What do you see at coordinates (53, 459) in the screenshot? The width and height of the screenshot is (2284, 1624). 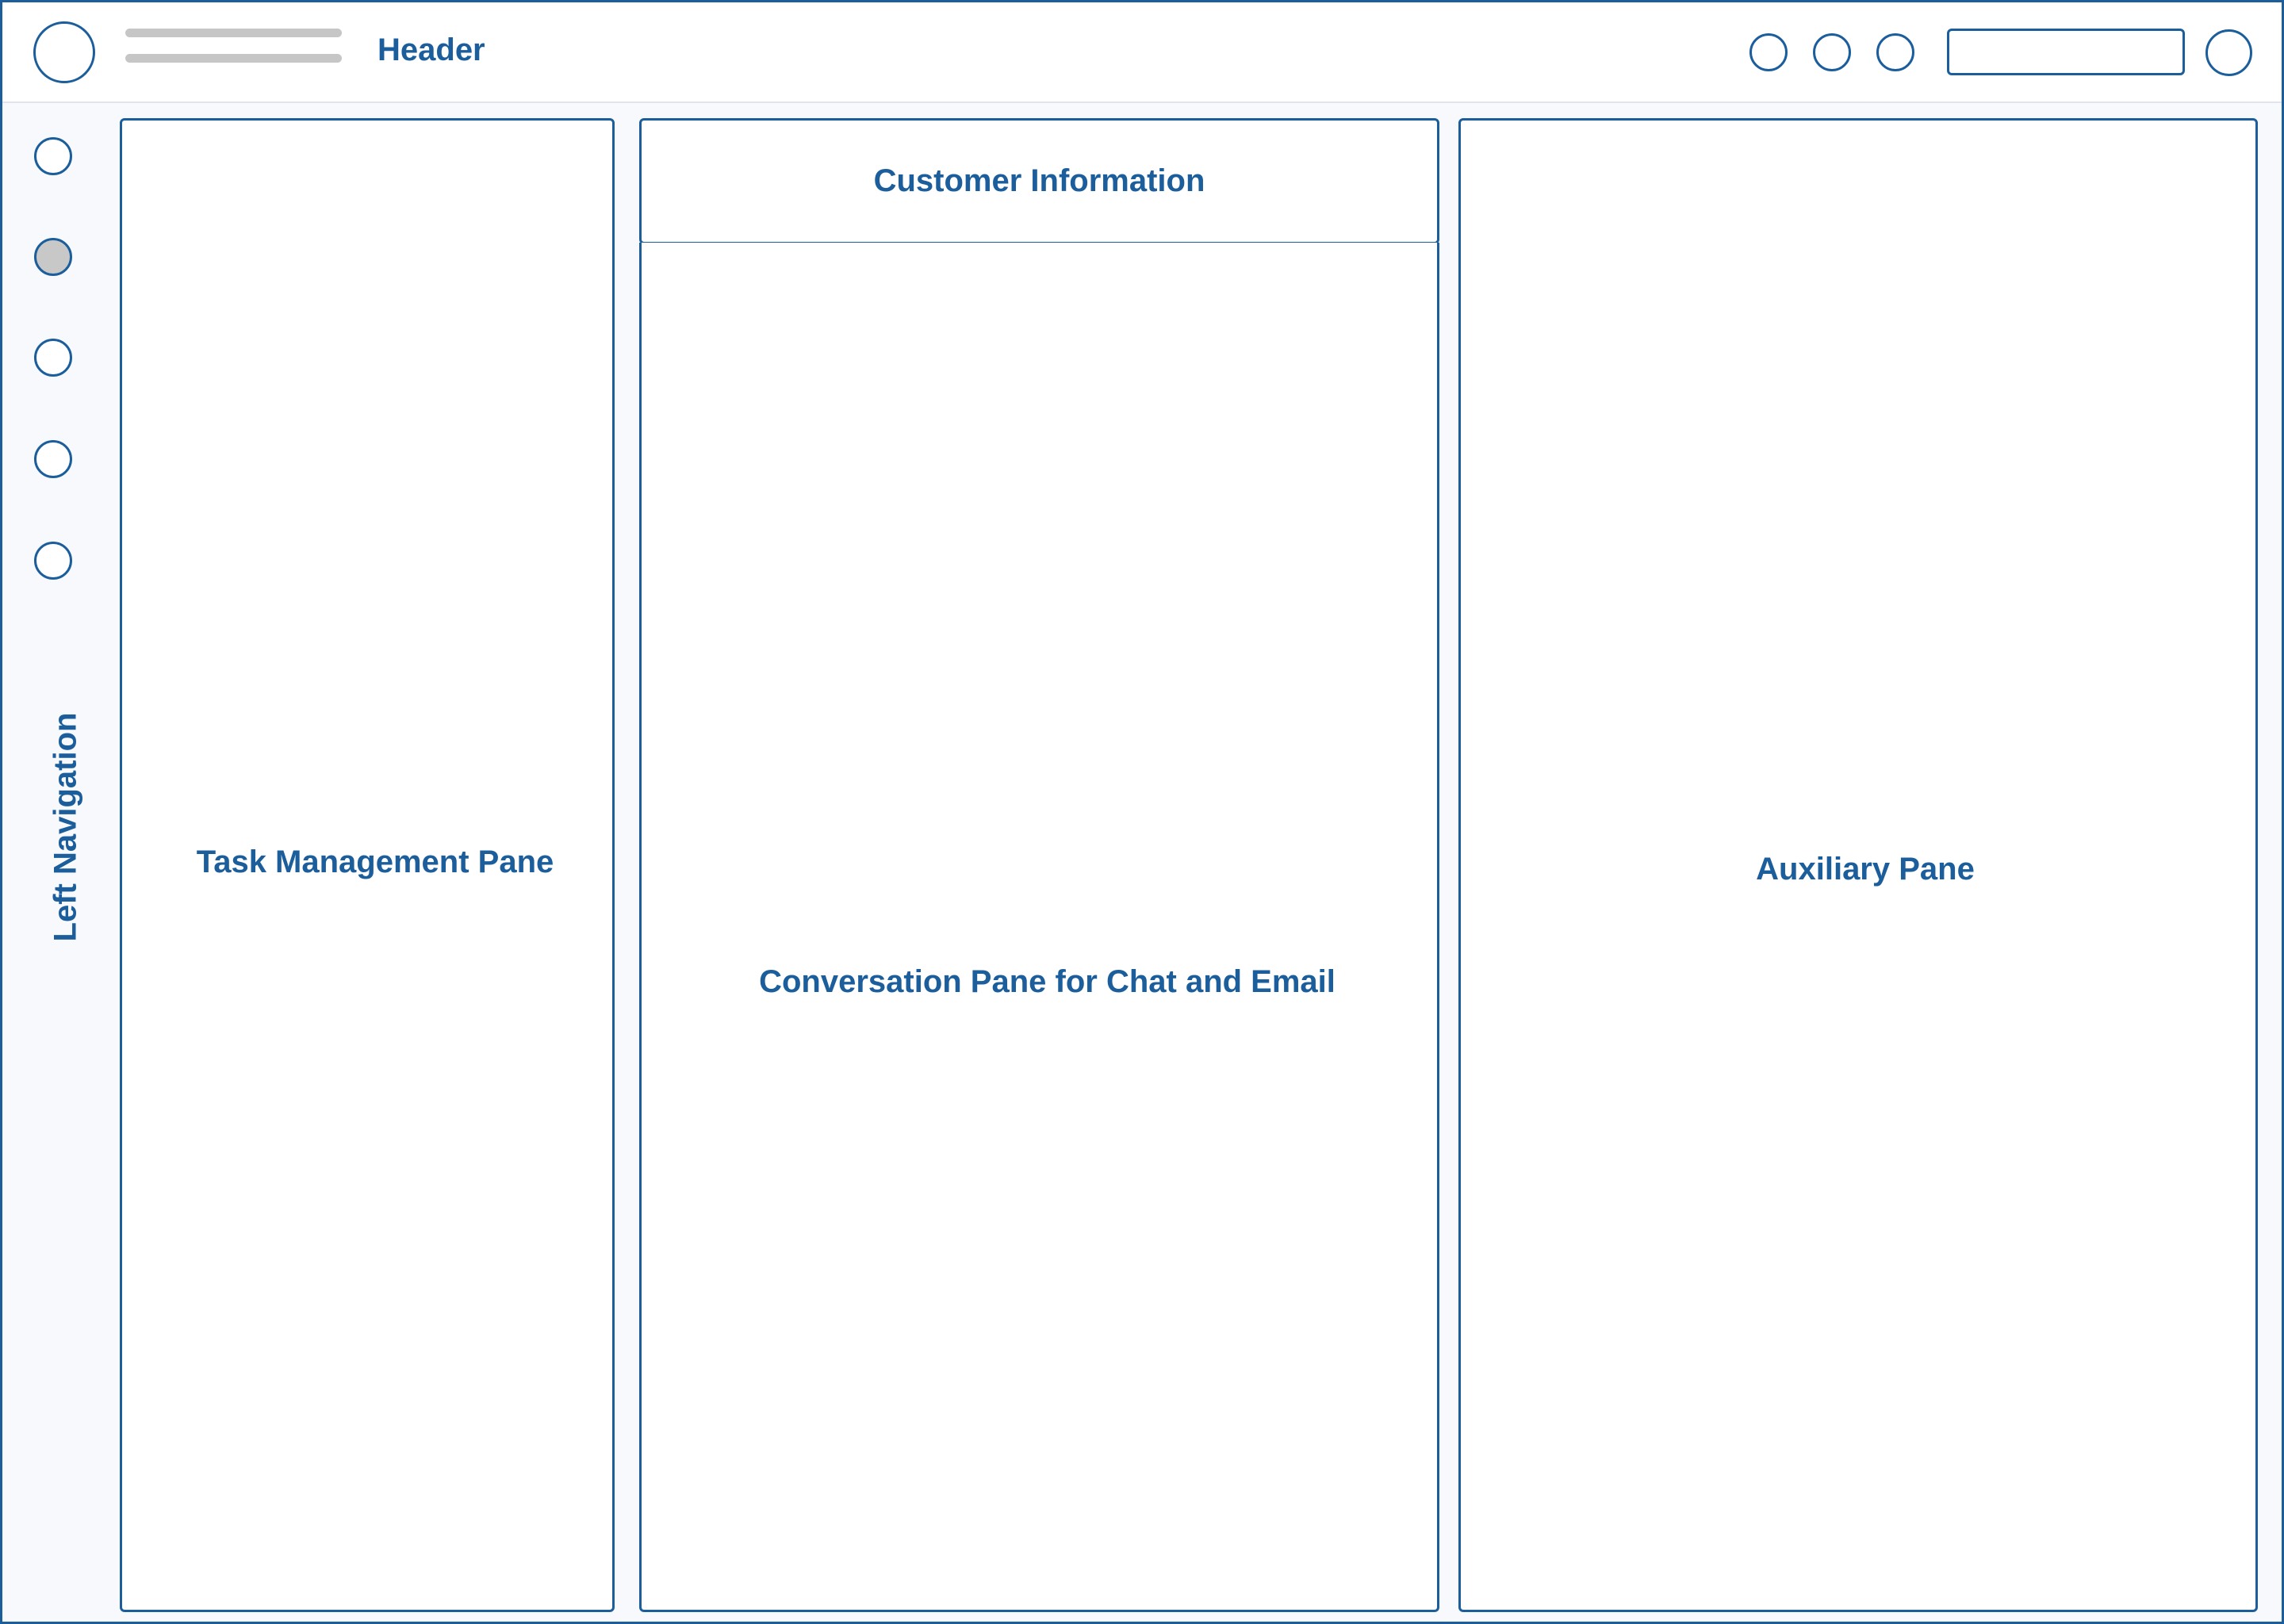 I see `nav-item-4-icon` at bounding box center [53, 459].